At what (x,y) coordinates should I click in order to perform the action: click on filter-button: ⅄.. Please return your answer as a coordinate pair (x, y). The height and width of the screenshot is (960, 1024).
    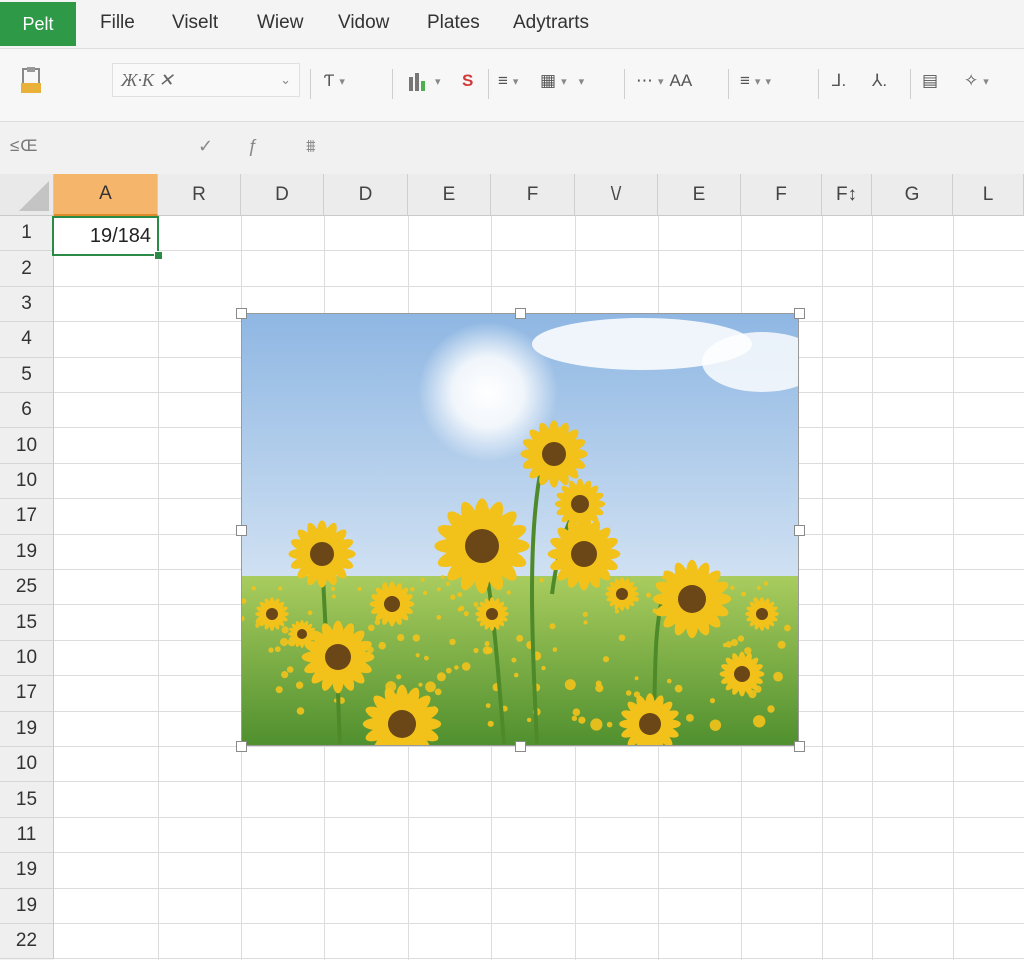
    Looking at the image, I should click on (879, 81).